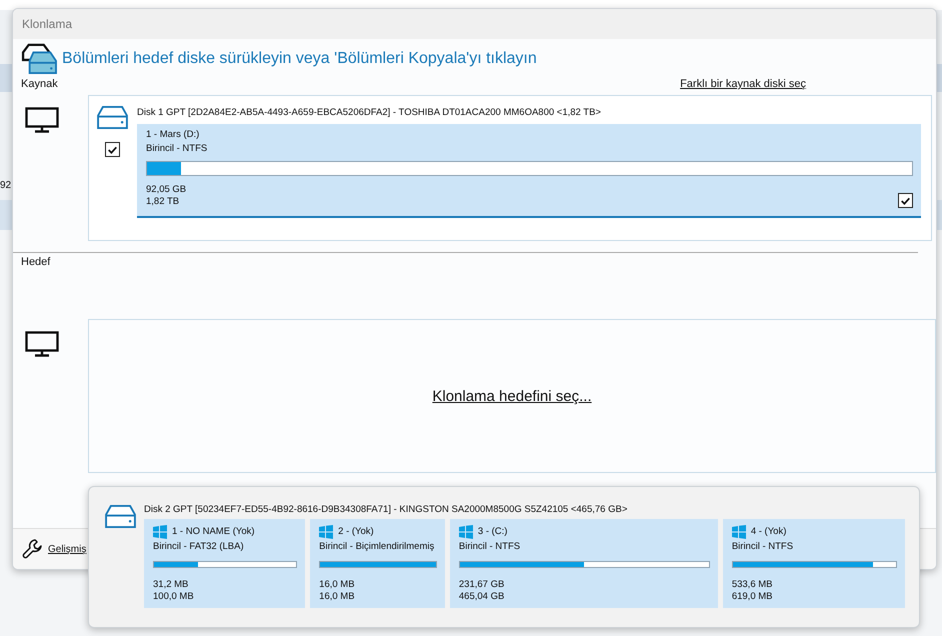 The image size is (942, 636). What do you see at coordinates (173, 135) in the screenshot?
I see `partition-name: 1 - Mars (D:)` at bounding box center [173, 135].